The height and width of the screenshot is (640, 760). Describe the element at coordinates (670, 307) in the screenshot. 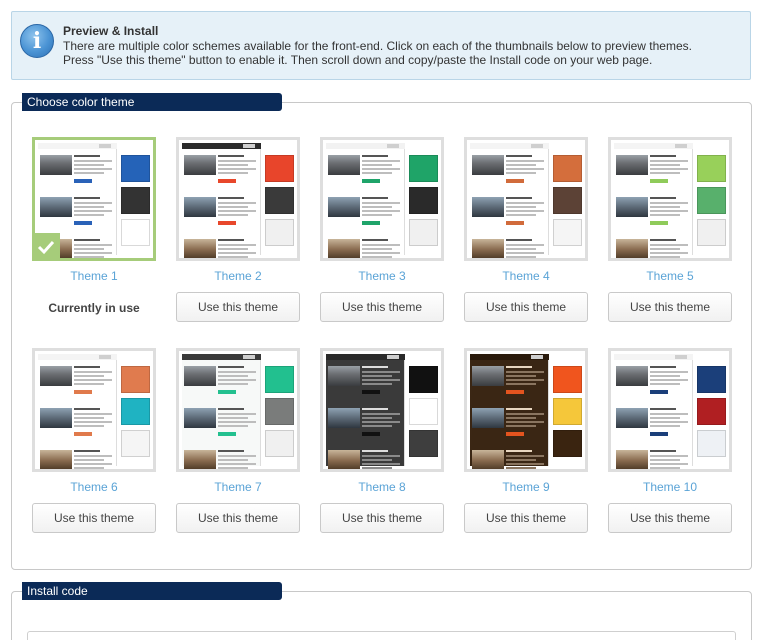

I see `use-theme-button-5: Use this theme` at that location.